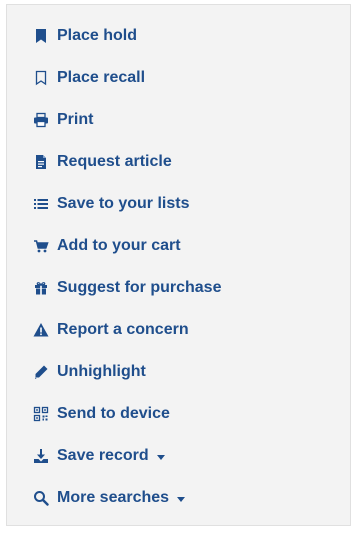  Describe the element at coordinates (97, 35) in the screenshot. I see `place-hold-label: Place hold` at that location.